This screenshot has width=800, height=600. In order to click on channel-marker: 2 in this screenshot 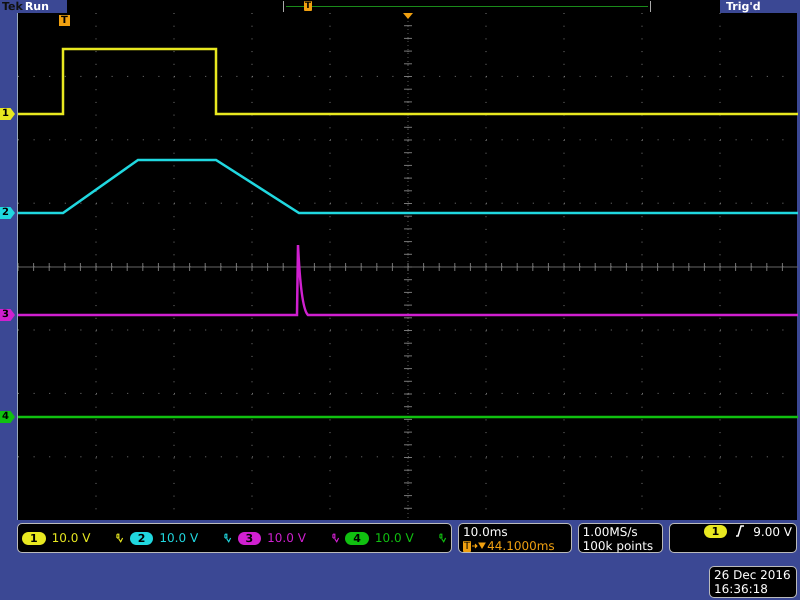, I will do `click(7, 213)`.